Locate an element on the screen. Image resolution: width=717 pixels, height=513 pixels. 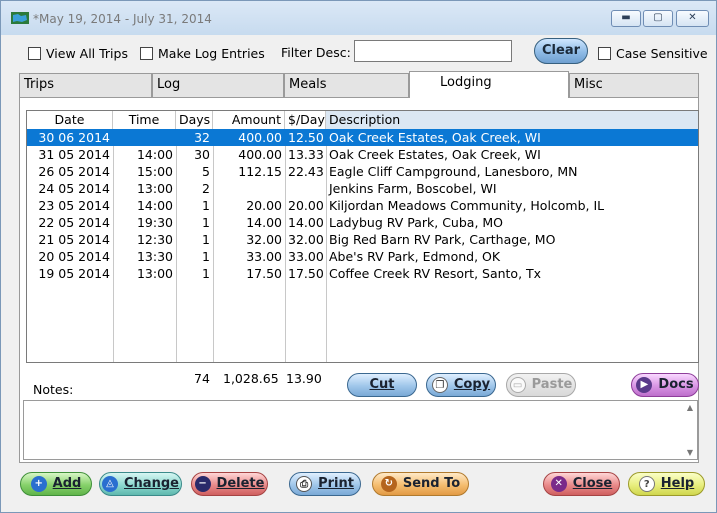
cell-date: 23 05 2014 is located at coordinates (74, 205).